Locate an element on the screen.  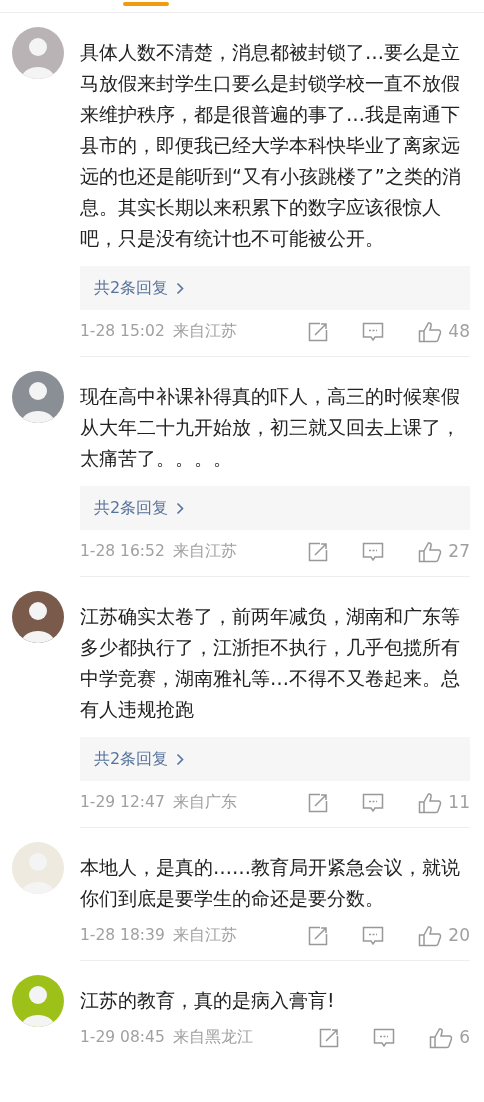
like-button: 48 is located at coordinates (444, 332).